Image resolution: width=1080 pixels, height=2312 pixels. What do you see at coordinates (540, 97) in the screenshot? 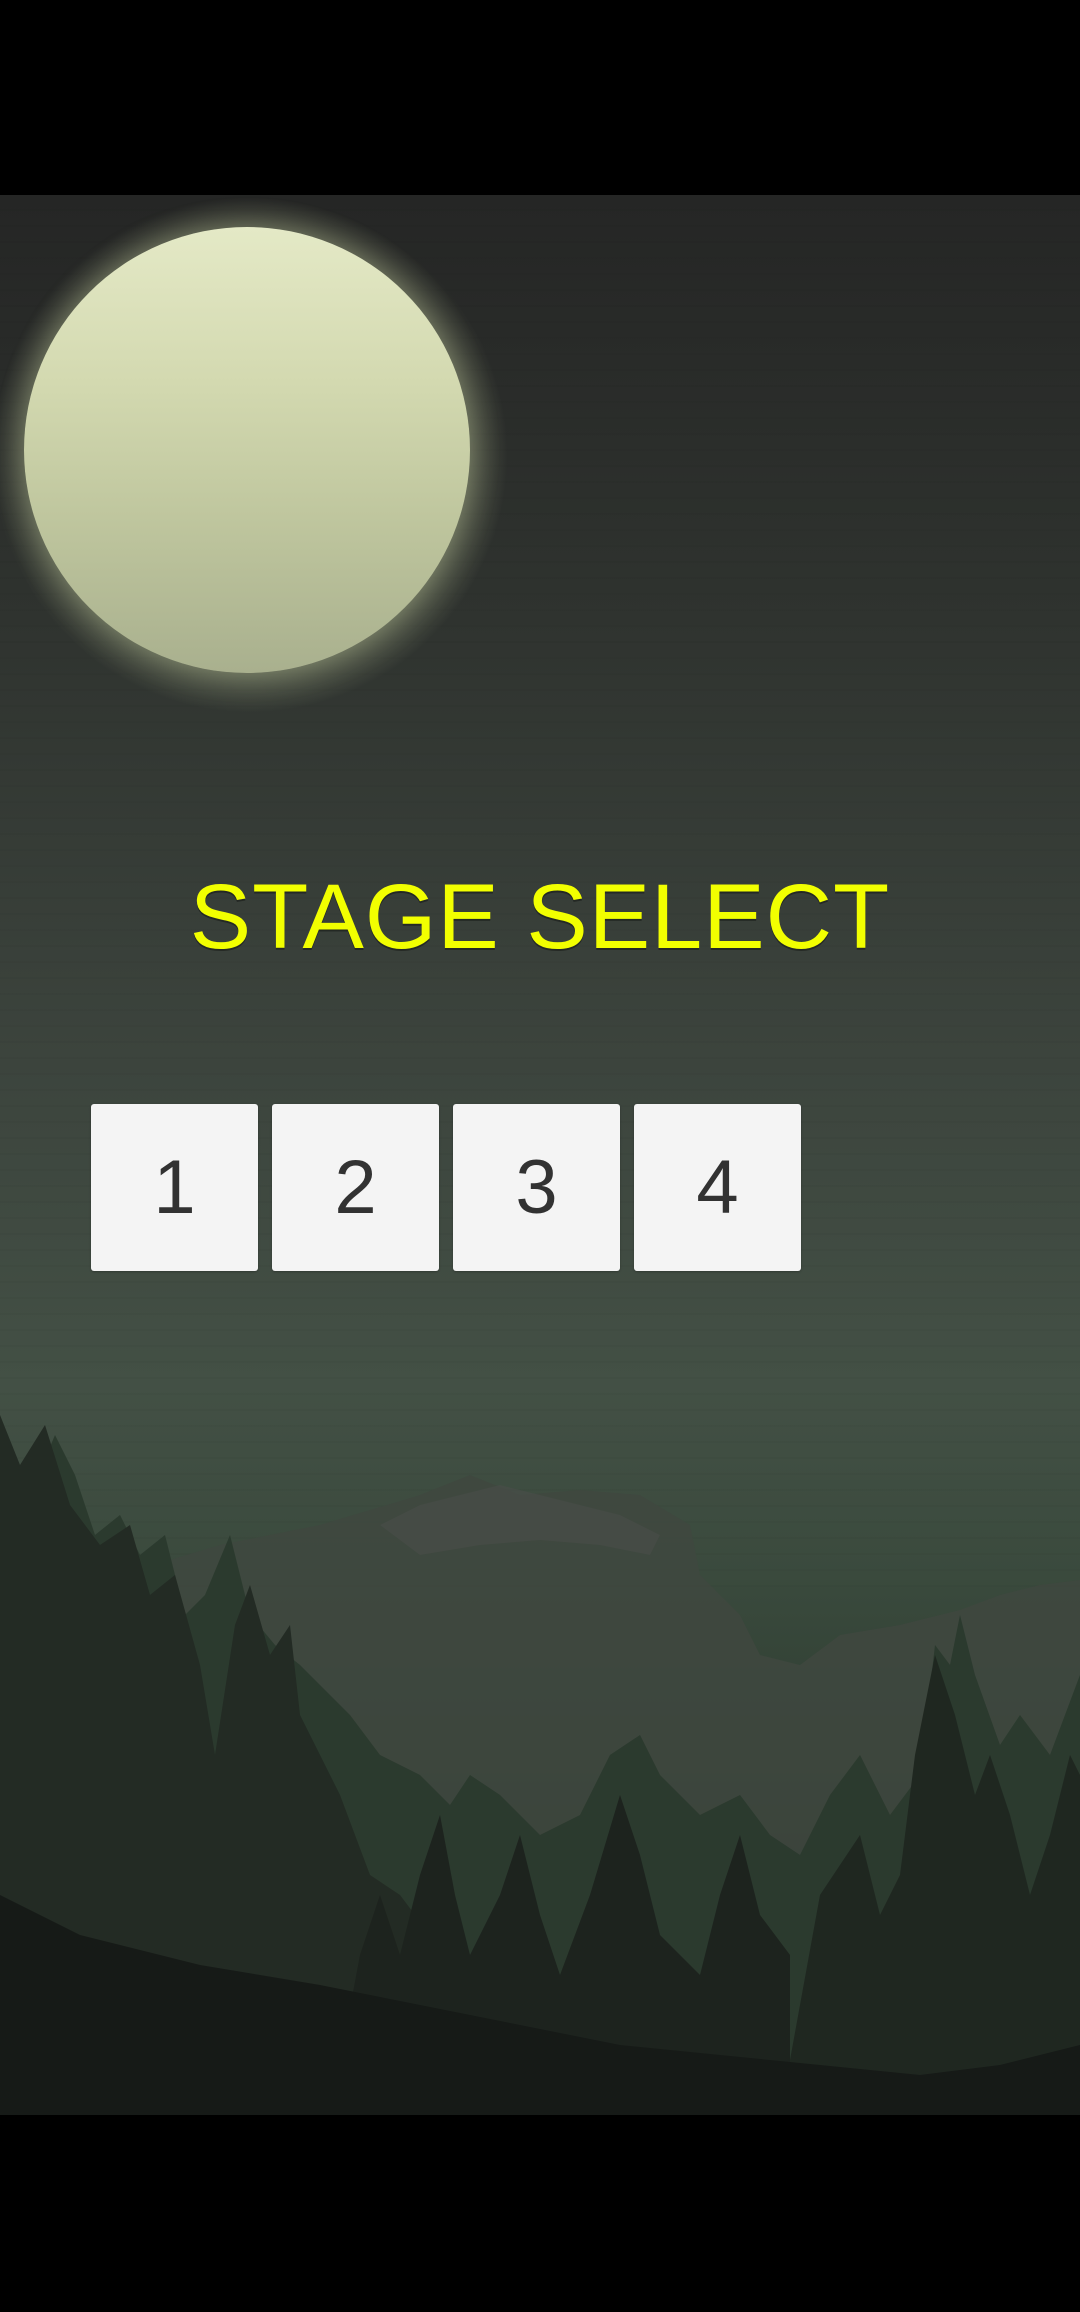
I see `letterbox-top` at bounding box center [540, 97].